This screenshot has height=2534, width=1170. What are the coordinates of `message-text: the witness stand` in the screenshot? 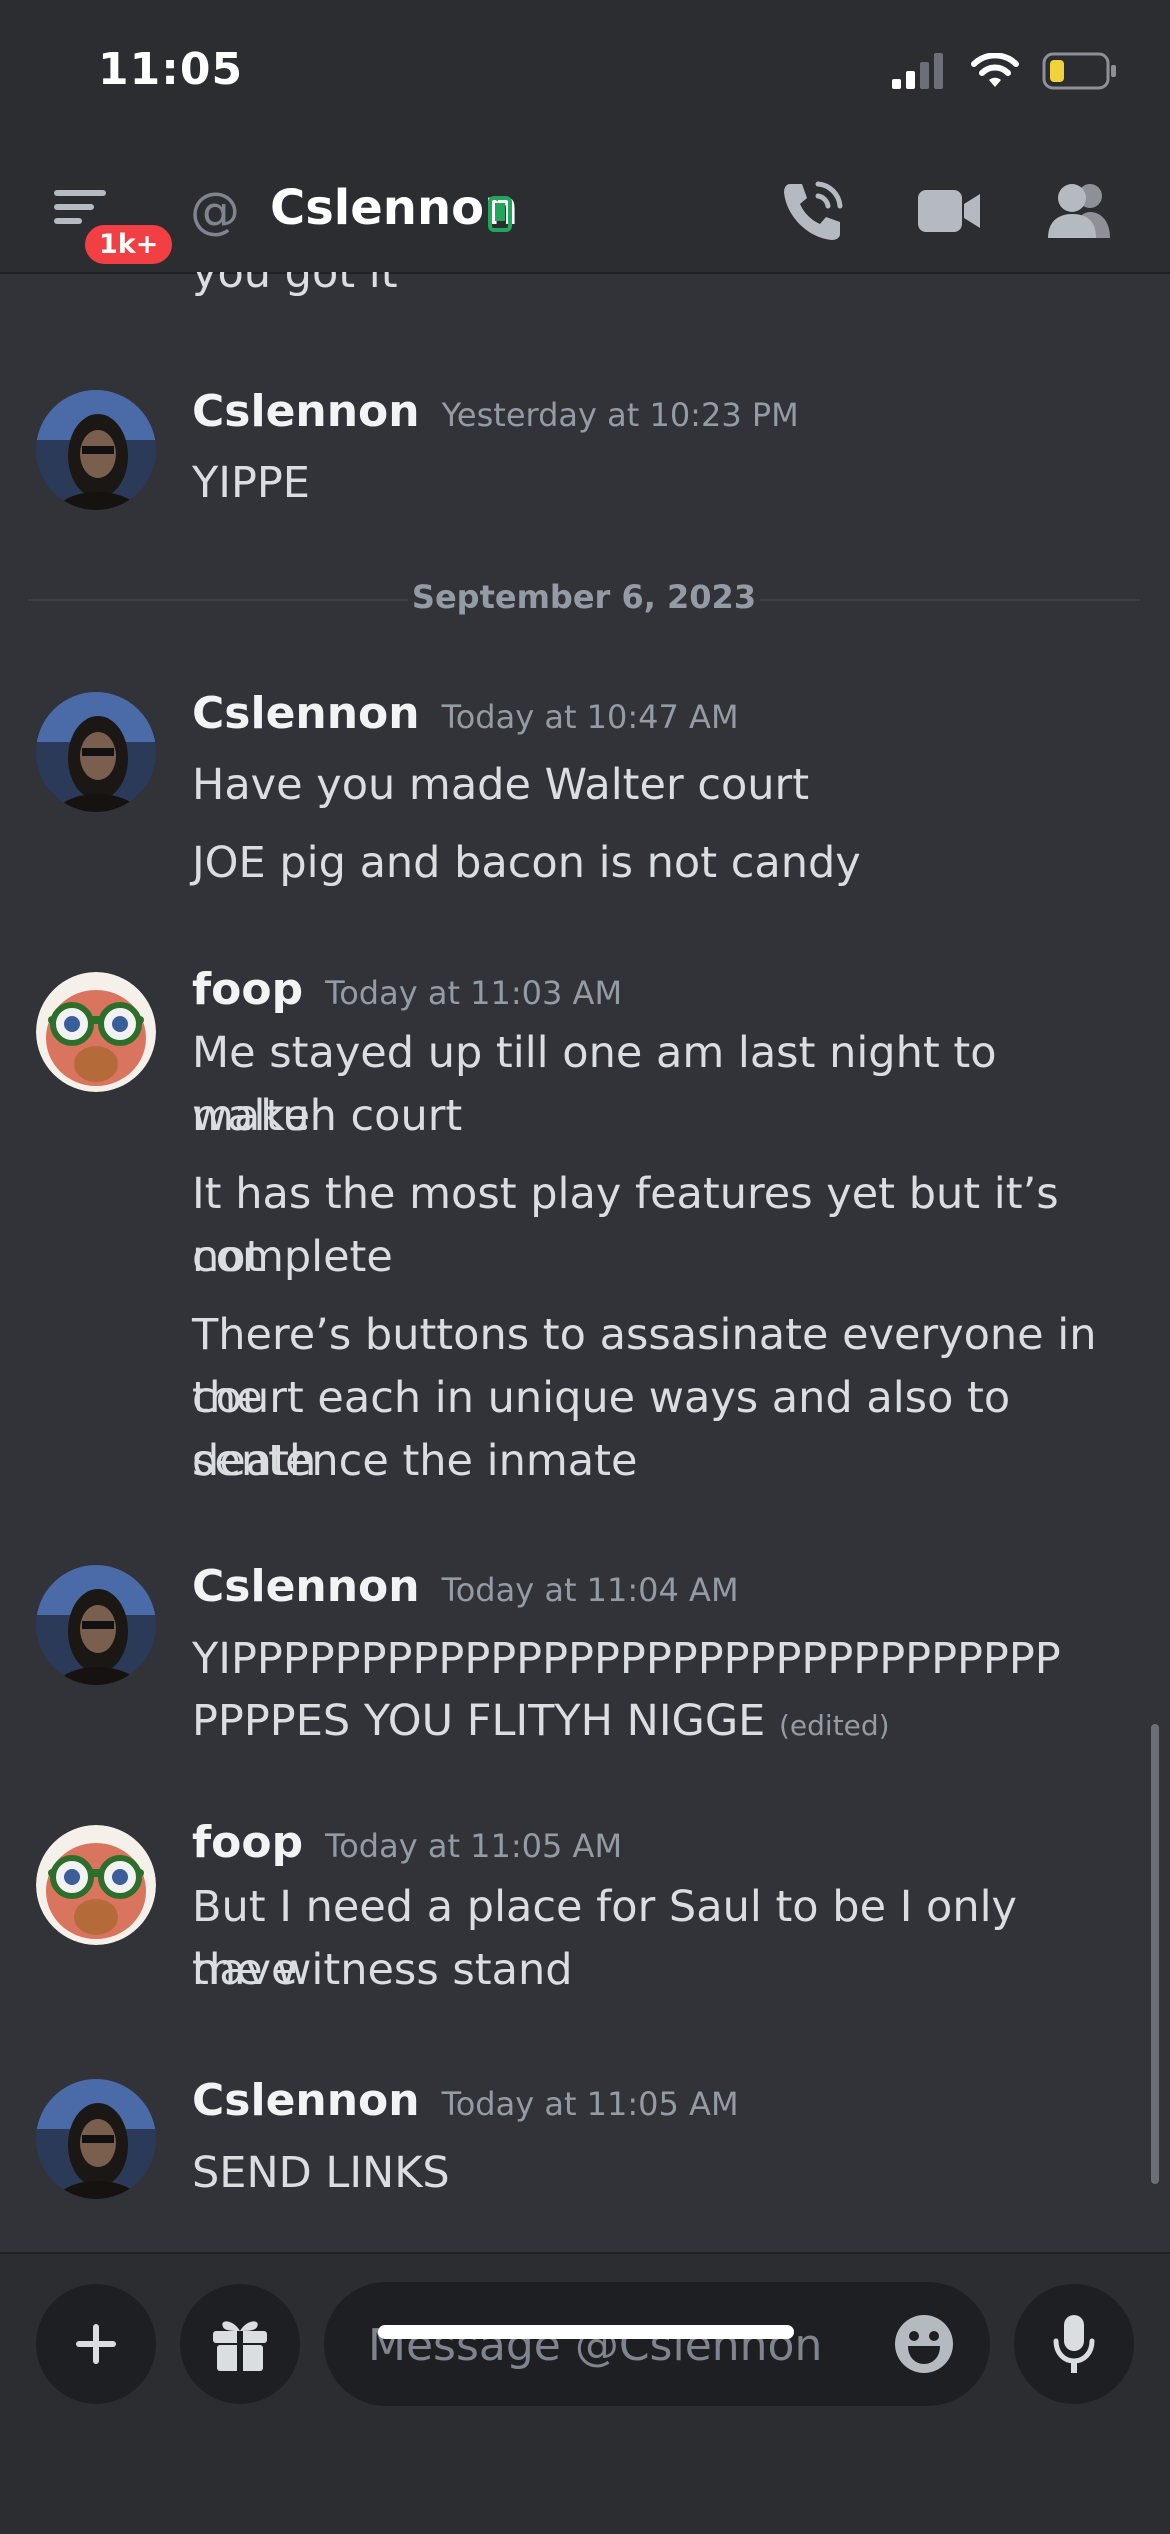 It's located at (382, 1970).